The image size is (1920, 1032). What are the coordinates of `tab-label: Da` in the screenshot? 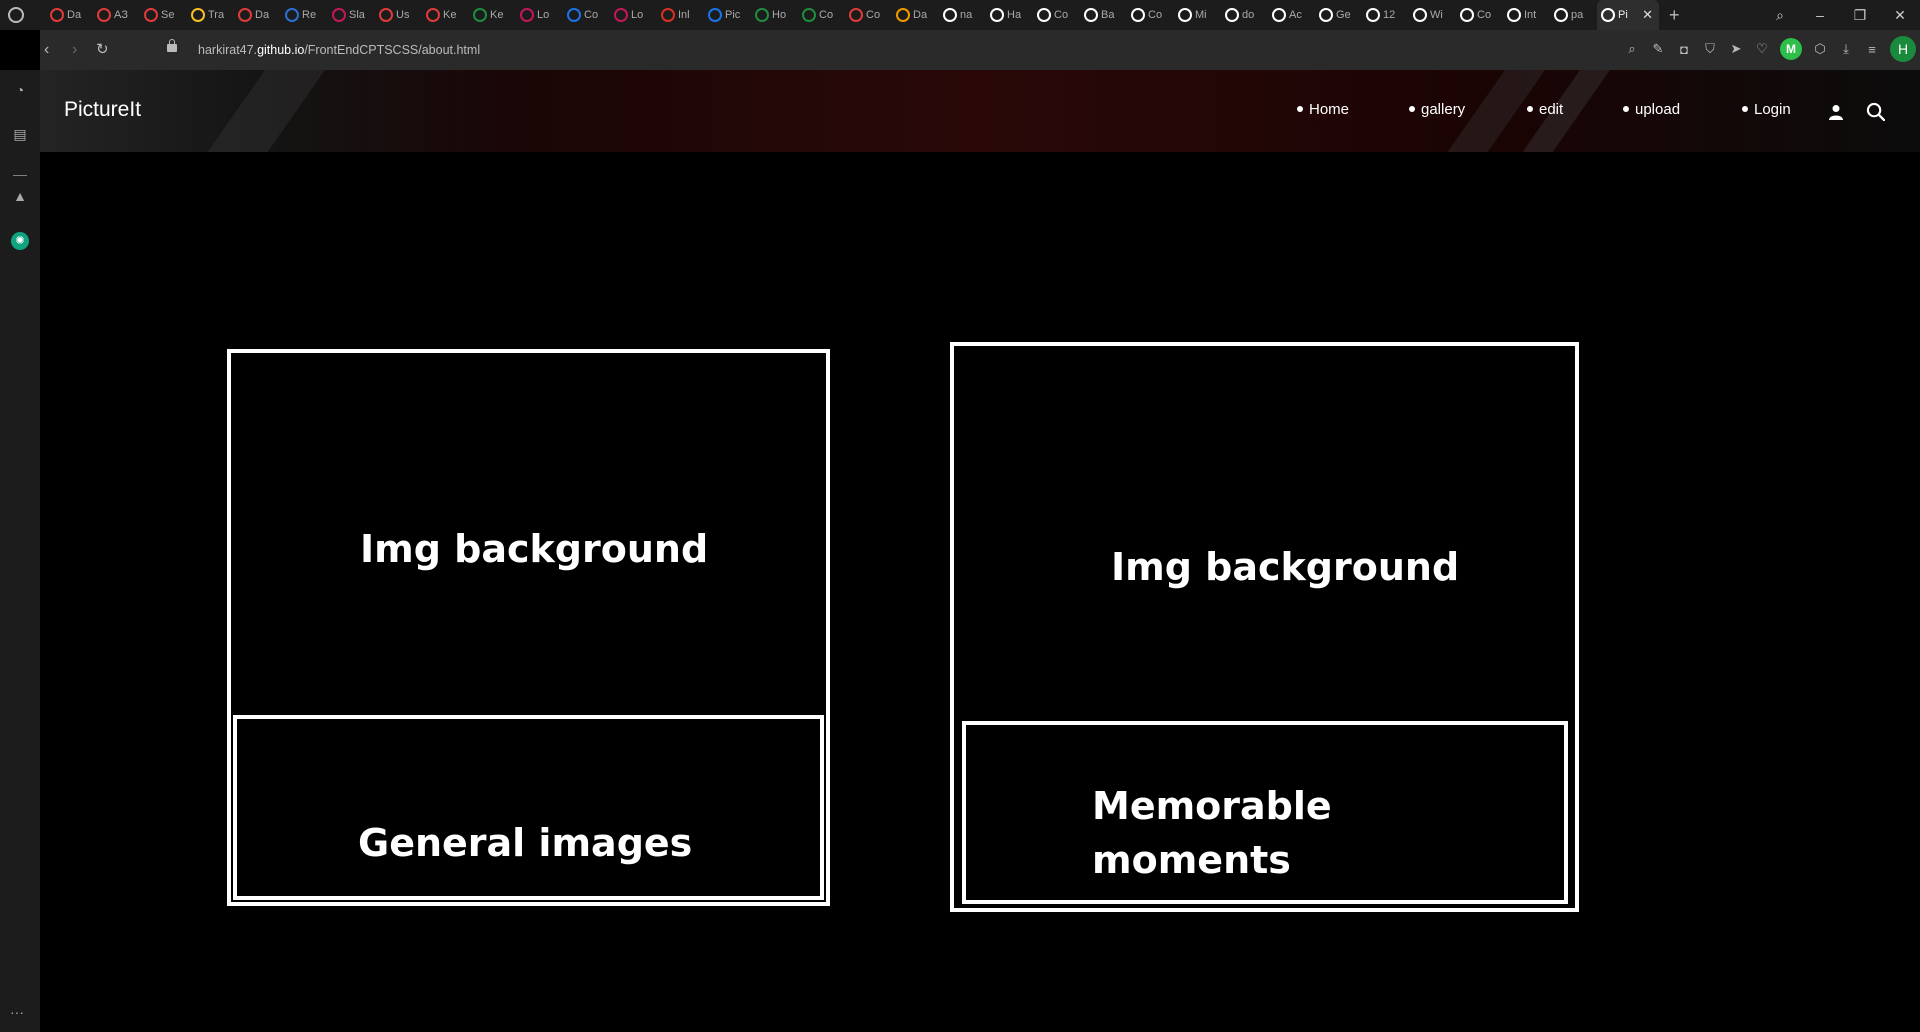 It's located at (920, 15).